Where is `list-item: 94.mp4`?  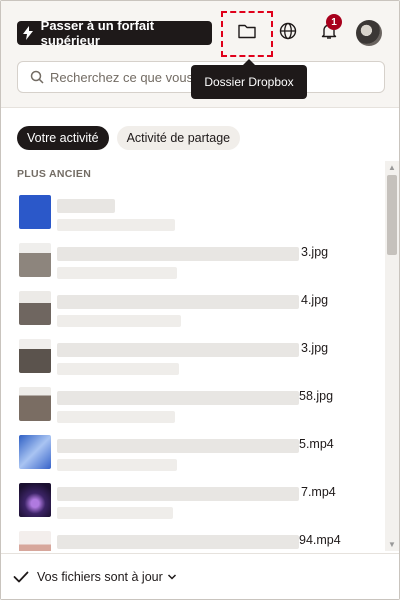
list-item: 94.mp4 is located at coordinates (193, 538).